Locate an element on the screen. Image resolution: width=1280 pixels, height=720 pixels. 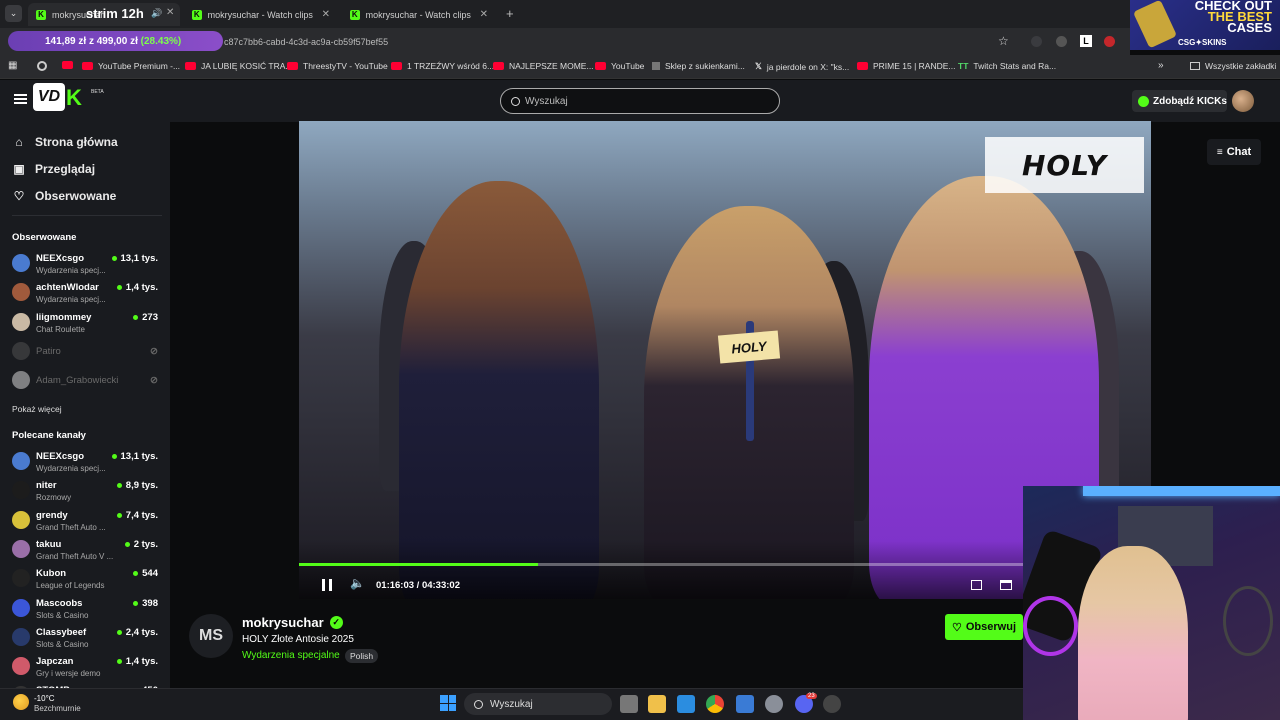
chat-toggle-button: ≡ Chat is located at coordinates (1234, 152).